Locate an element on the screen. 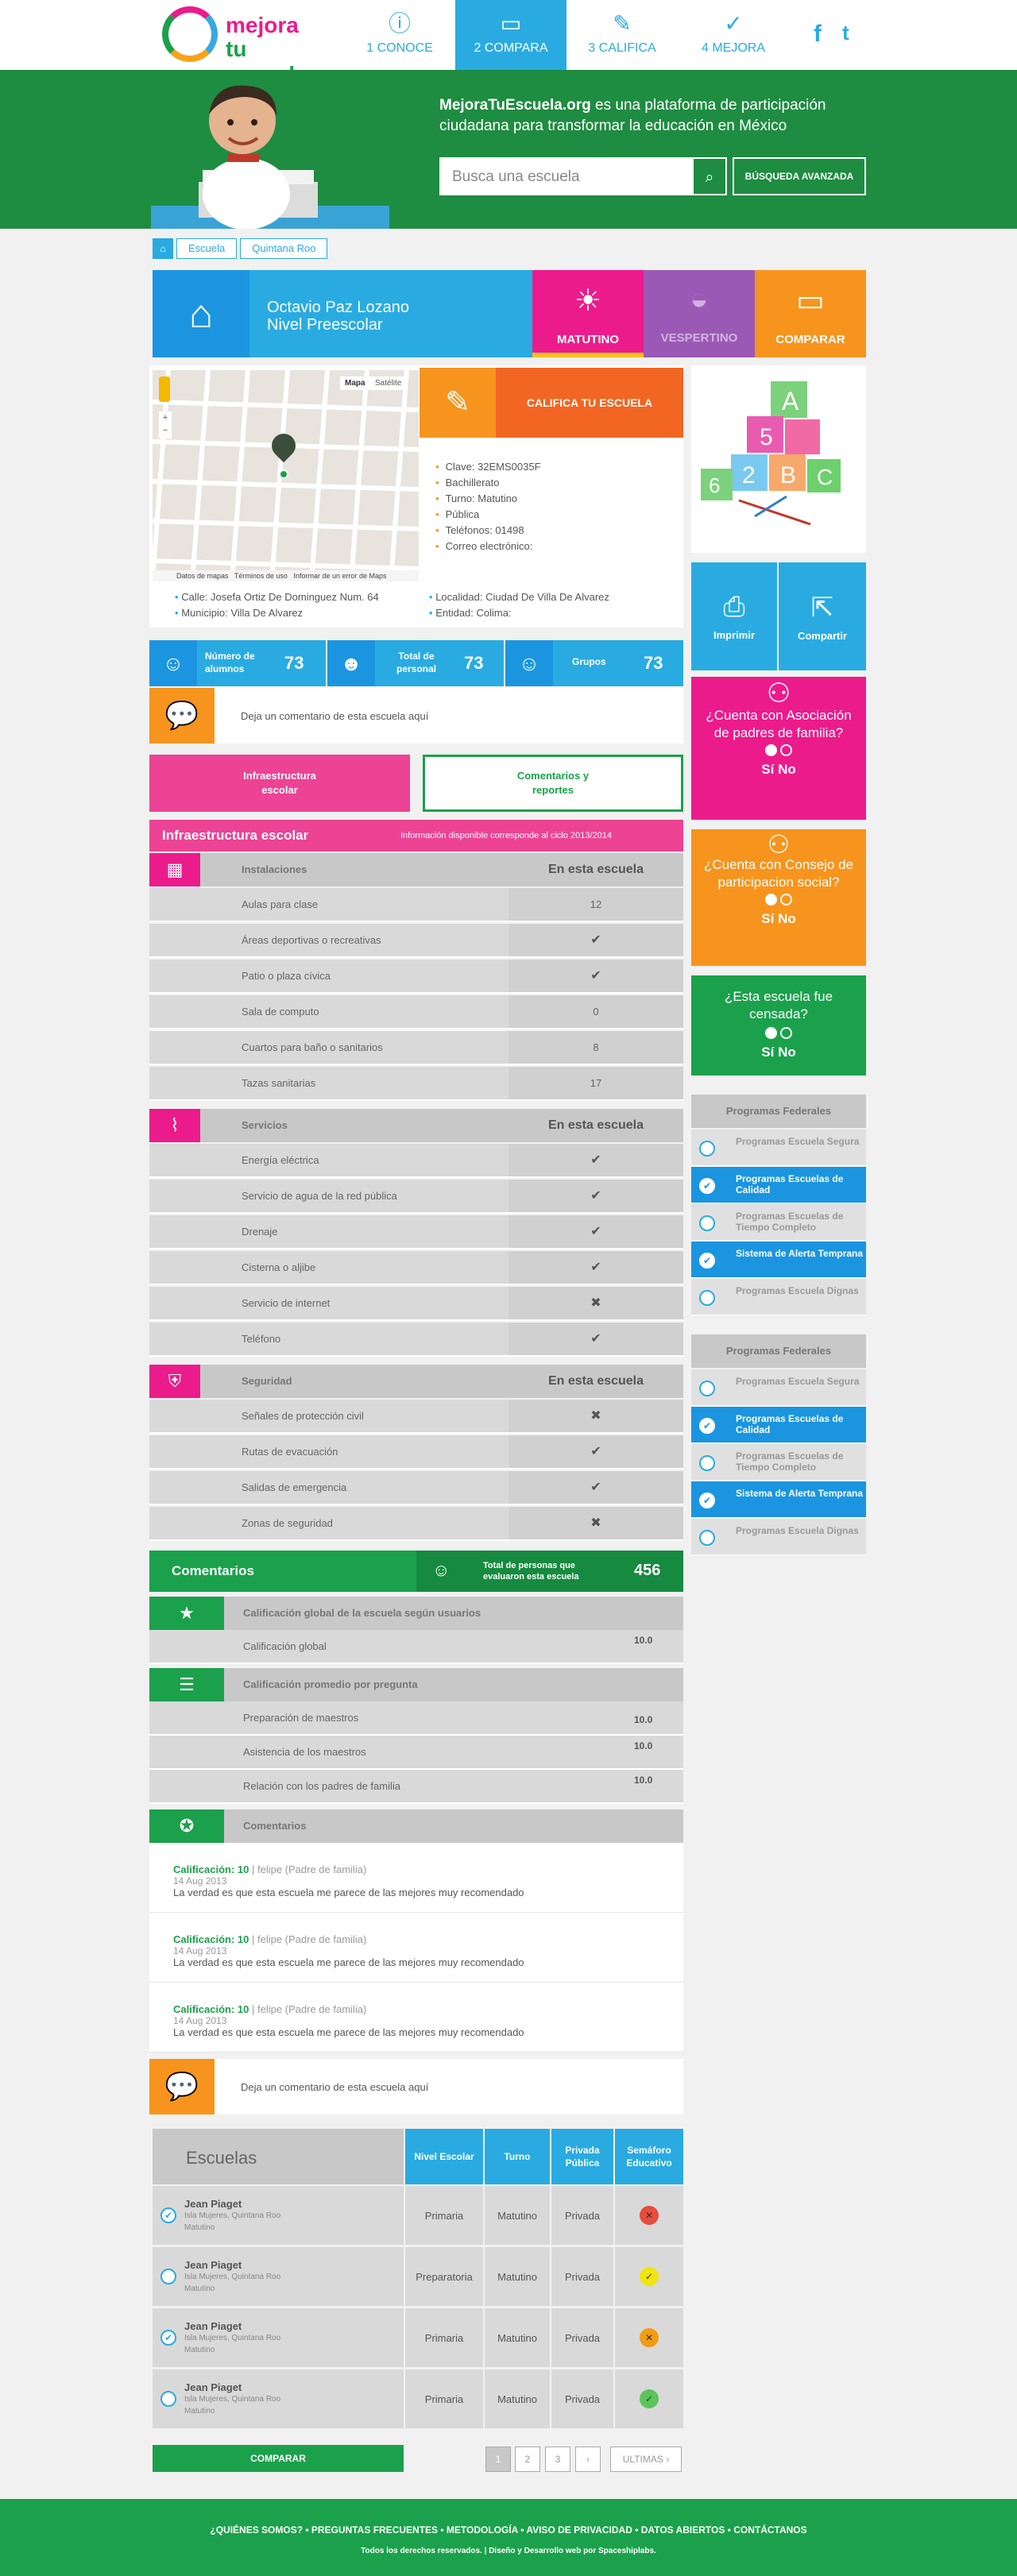 This screenshot has width=1017, height=2576. infra-row-value: 17 is located at coordinates (595, 1083).